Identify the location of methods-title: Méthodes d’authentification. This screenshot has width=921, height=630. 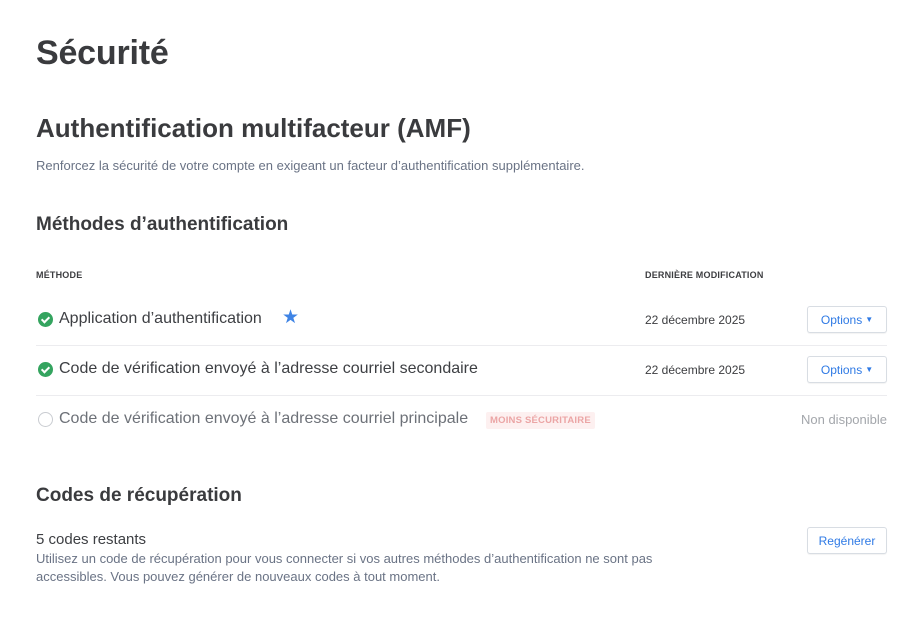
(162, 224).